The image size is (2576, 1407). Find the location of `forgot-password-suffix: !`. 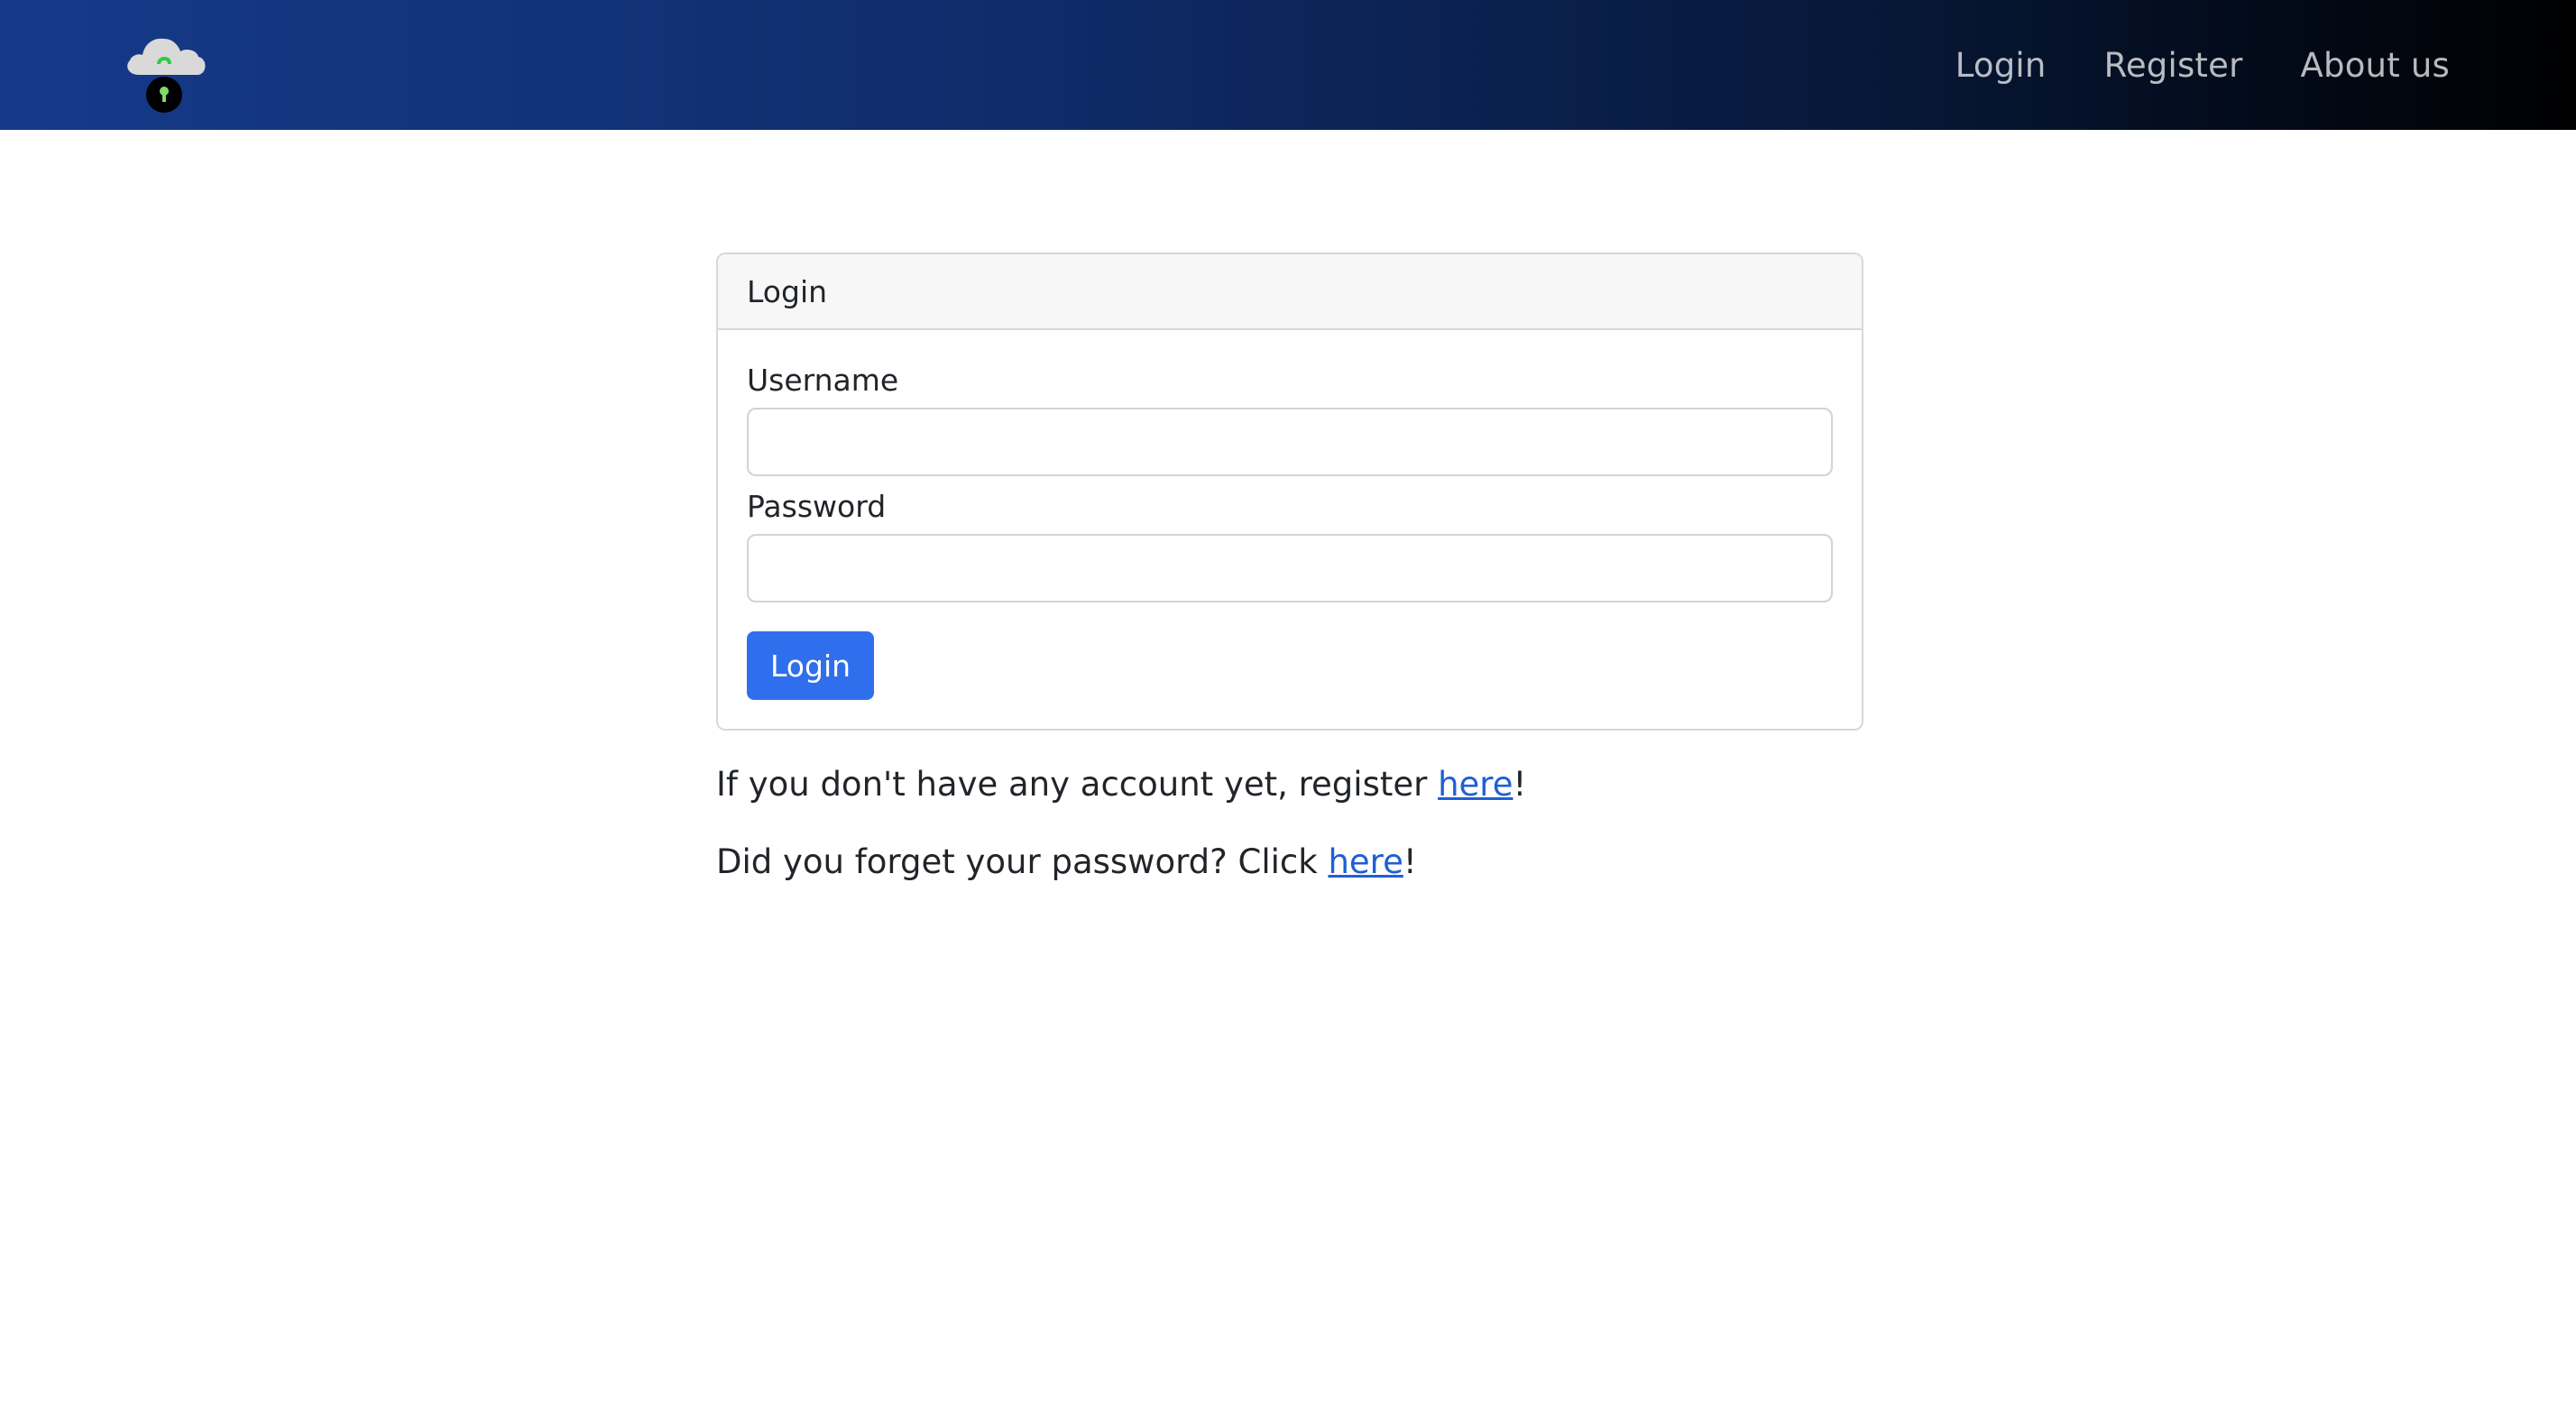

forgot-password-suffix: ! is located at coordinates (1410, 861).